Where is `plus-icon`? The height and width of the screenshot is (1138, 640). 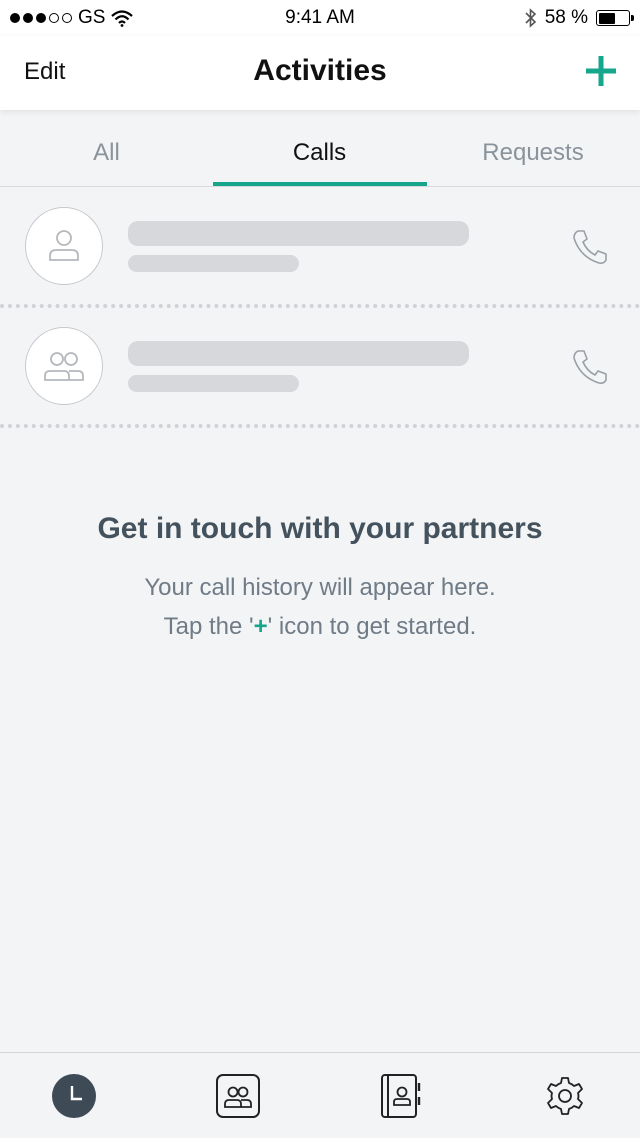 plus-icon is located at coordinates (601, 71).